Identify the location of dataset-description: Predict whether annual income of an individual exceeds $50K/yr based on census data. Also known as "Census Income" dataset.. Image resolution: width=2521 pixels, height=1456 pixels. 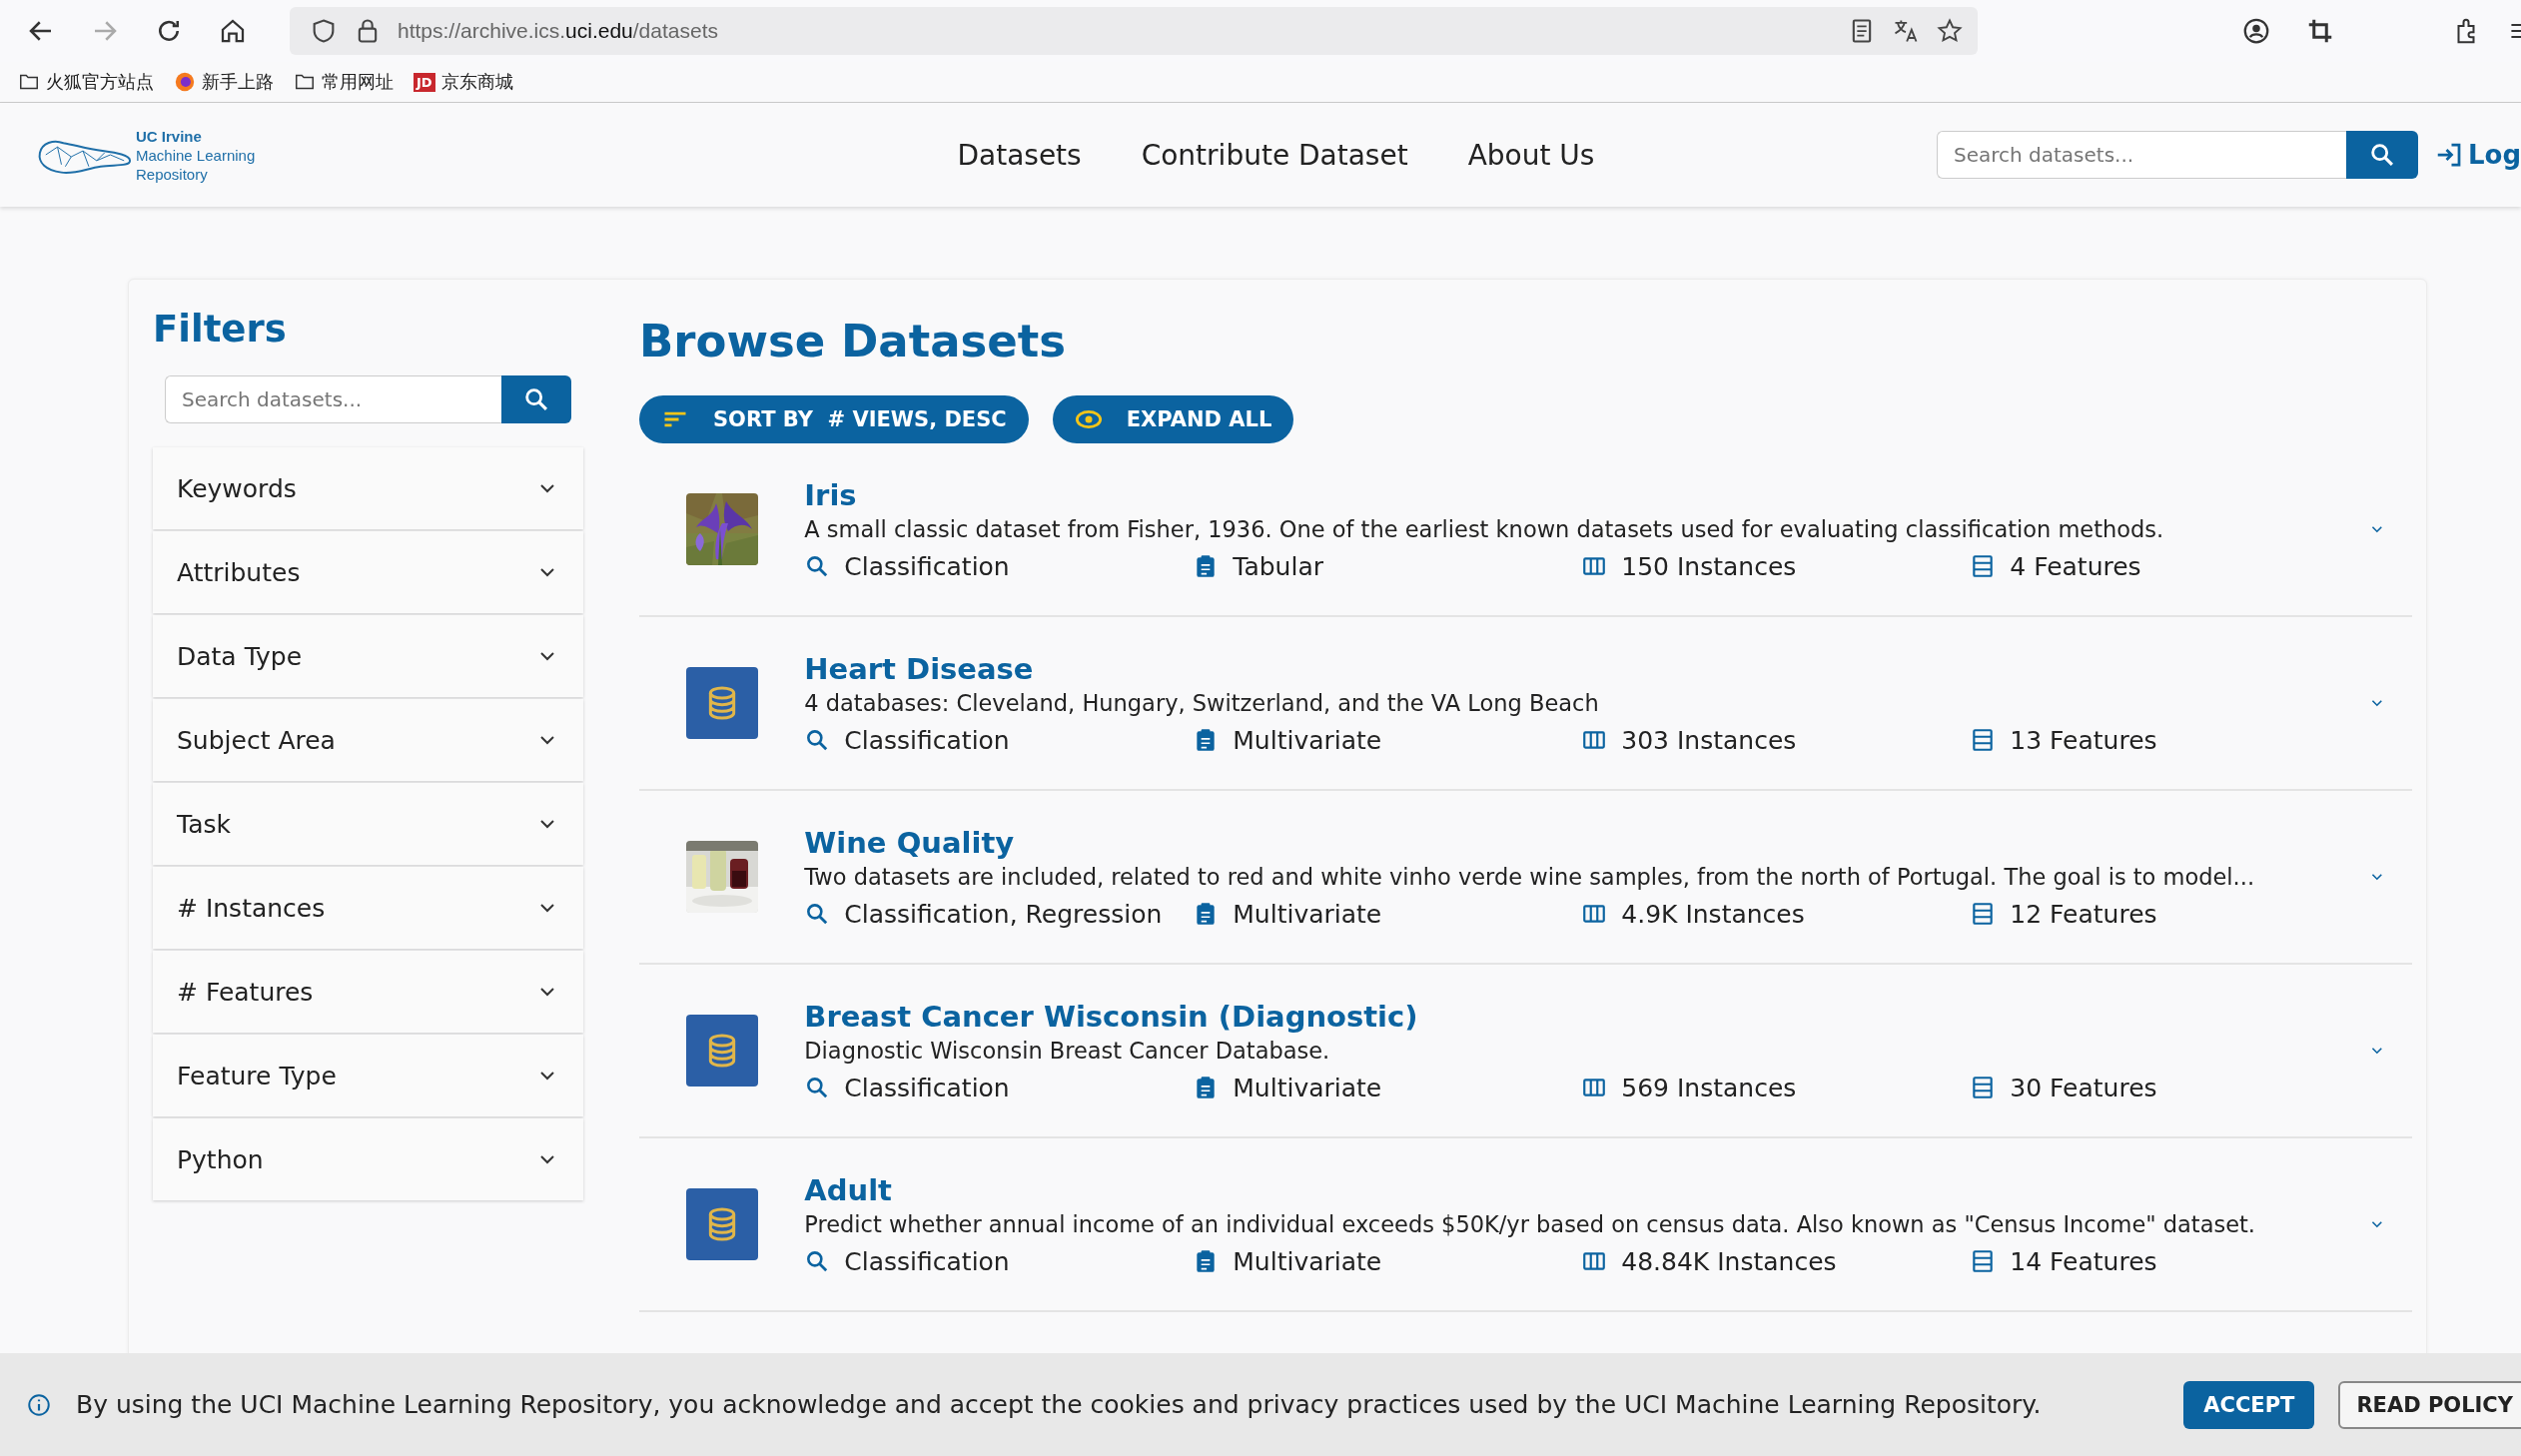
(1530, 1224).